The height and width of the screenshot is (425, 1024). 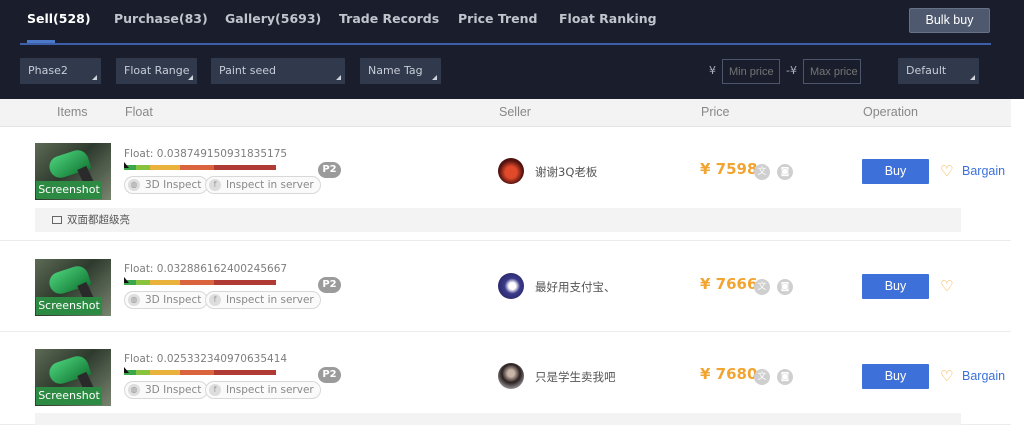 What do you see at coordinates (498, 419) in the screenshot?
I see `seller-note-partial` at bounding box center [498, 419].